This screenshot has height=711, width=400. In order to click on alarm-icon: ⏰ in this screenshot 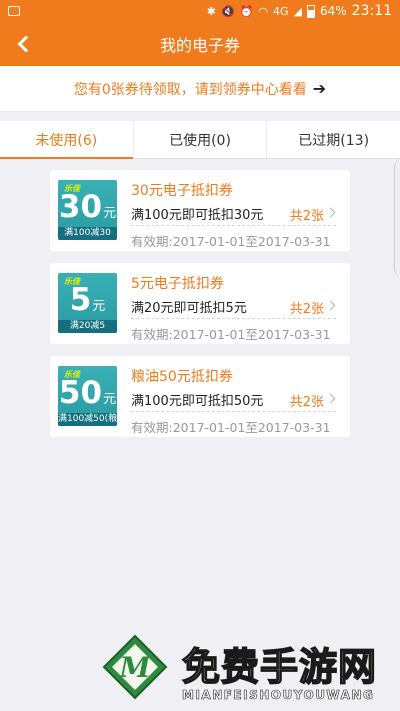, I will do `click(246, 11)`.